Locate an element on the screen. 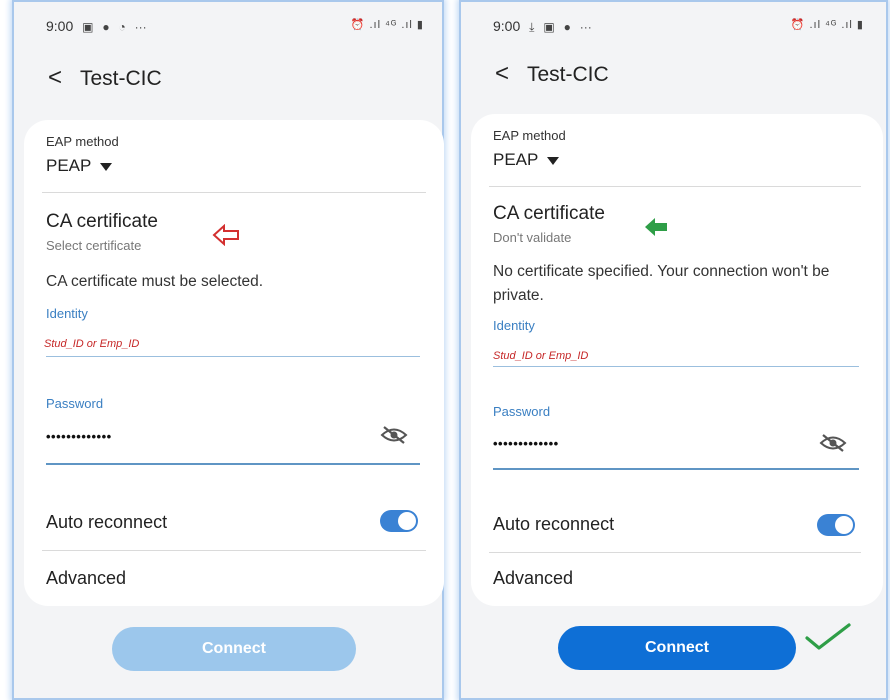 The image size is (890, 700). green-checkmark-icon is located at coordinates (828, 636).